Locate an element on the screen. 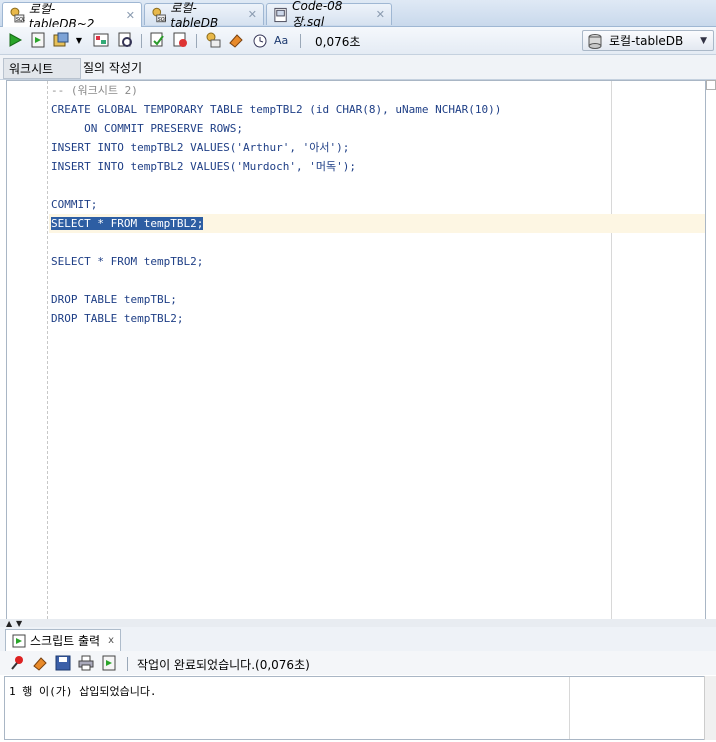 The width and height of the screenshot is (716, 742). gutter-divider is located at coordinates (47, 350).